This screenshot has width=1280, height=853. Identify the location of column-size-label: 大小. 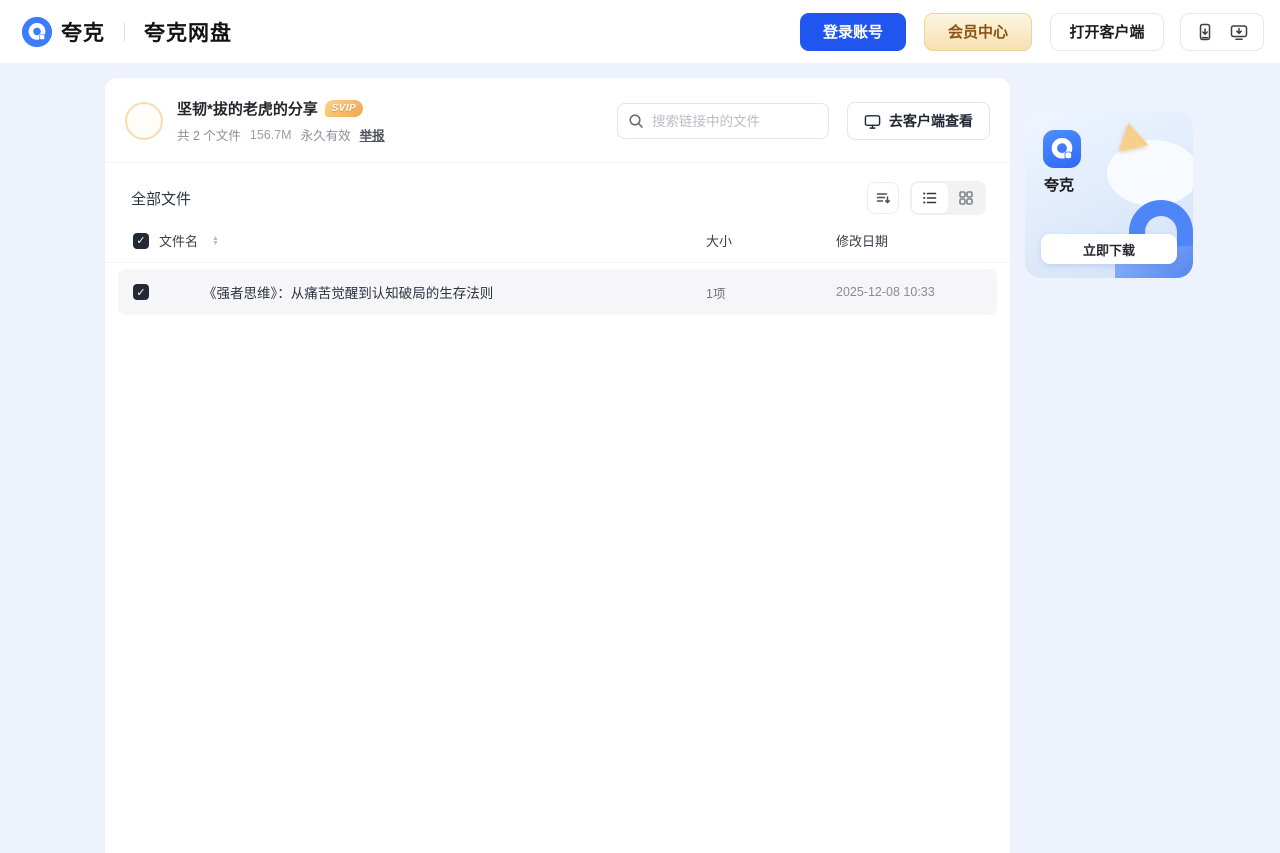
(719, 241).